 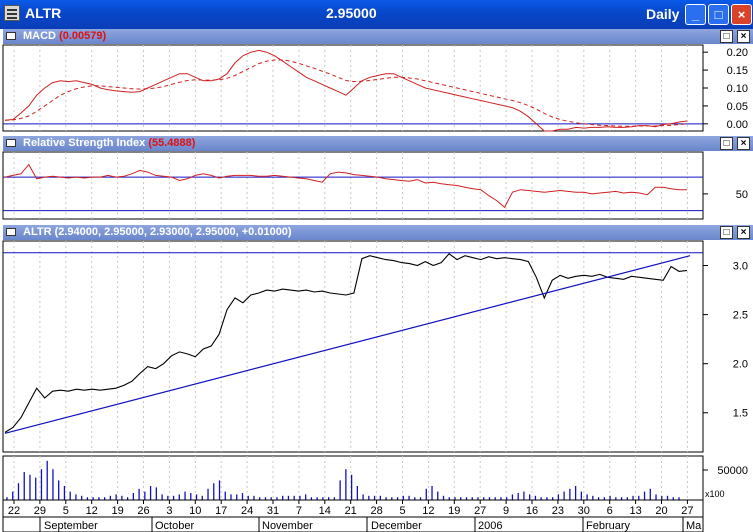 I want to click on x-tick-label: 22, so click(x=14, y=511).